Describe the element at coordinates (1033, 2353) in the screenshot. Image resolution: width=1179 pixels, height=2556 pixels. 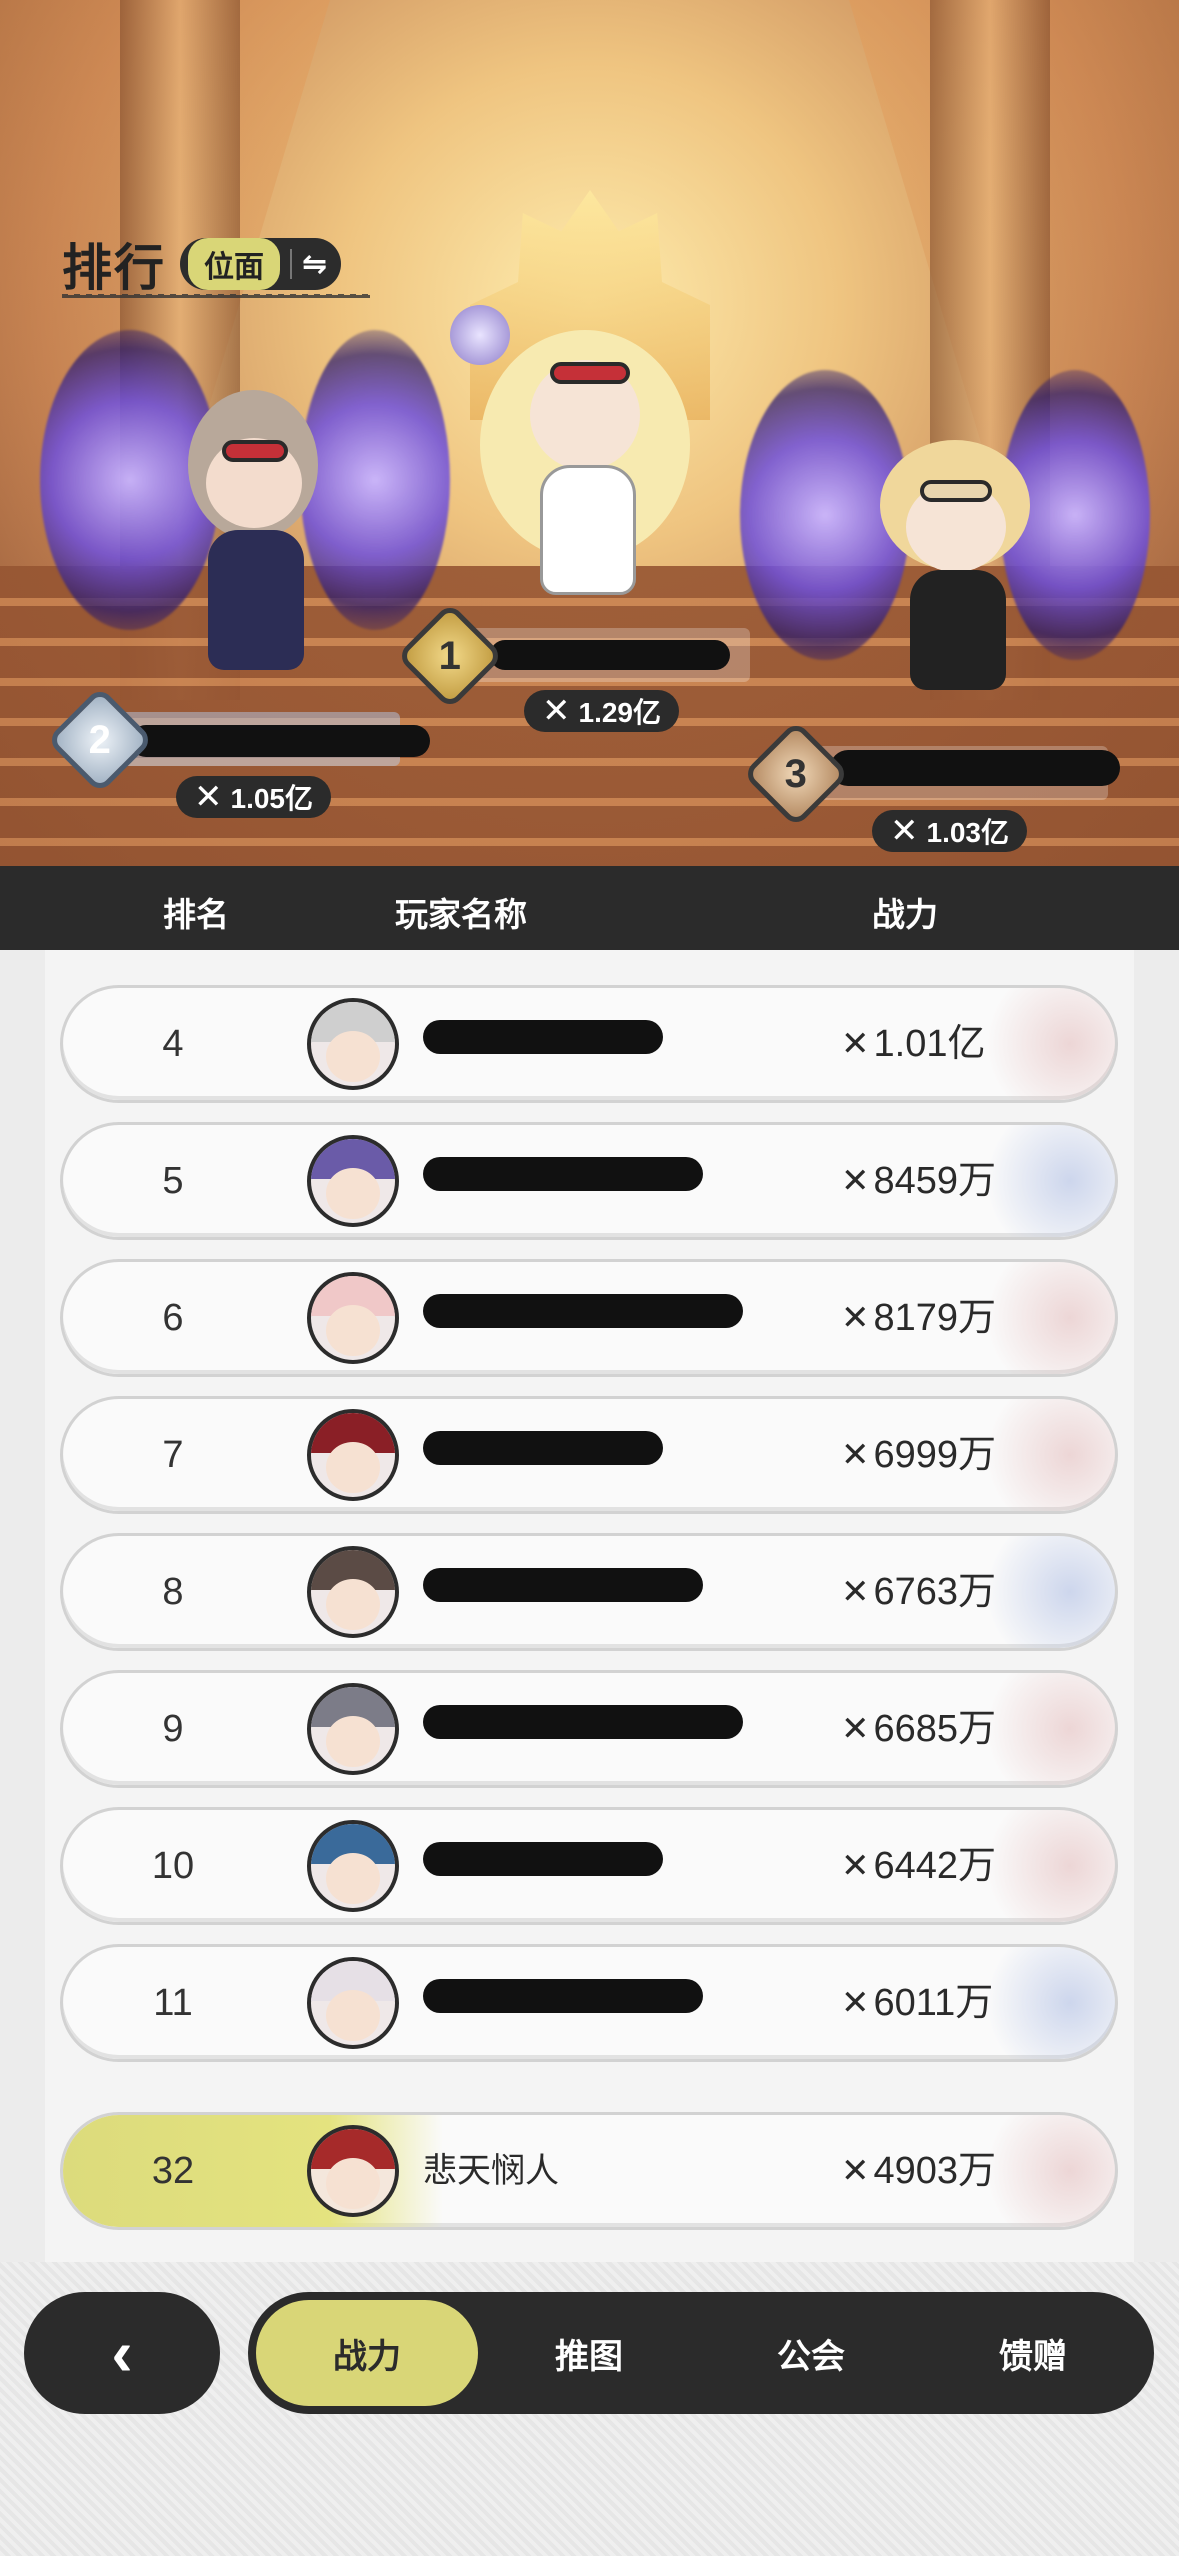
I see `tab-gift: 馈赠` at that location.